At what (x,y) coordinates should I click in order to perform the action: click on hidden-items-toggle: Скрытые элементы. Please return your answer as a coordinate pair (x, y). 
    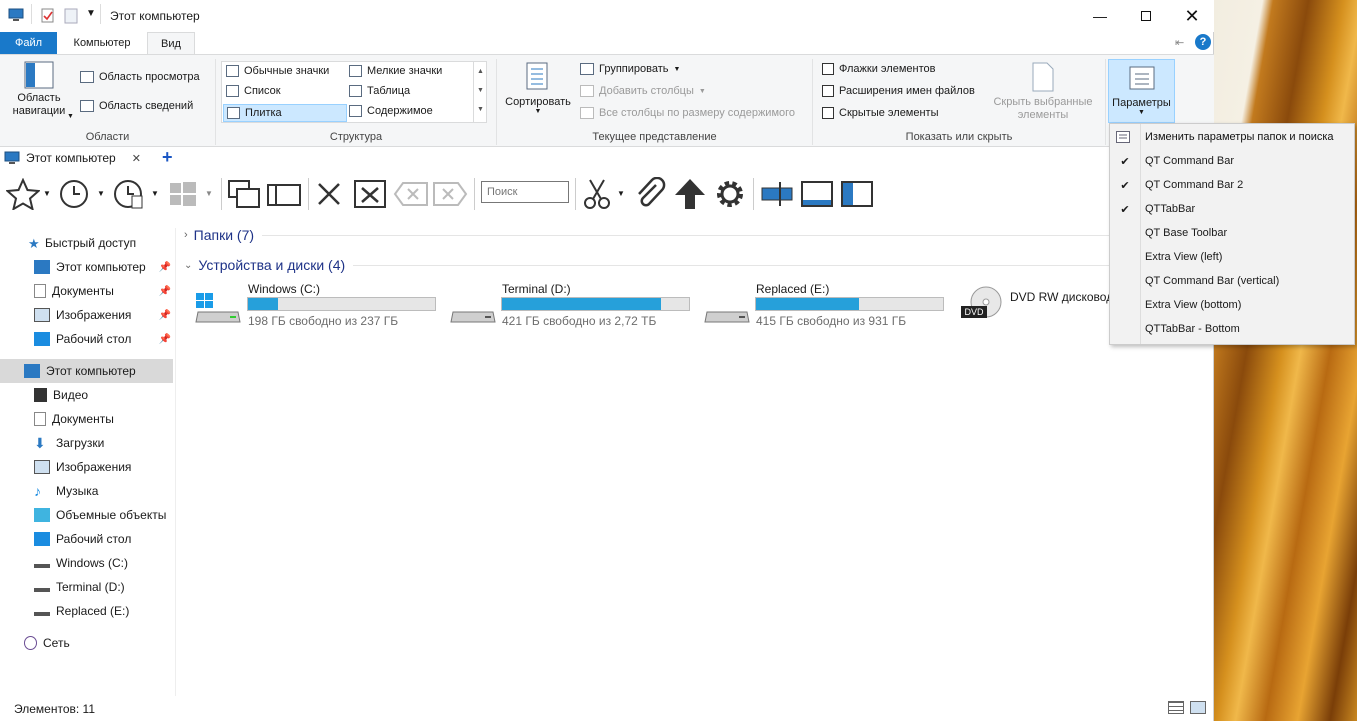
    Looking at the image, I should click on (880, 113).